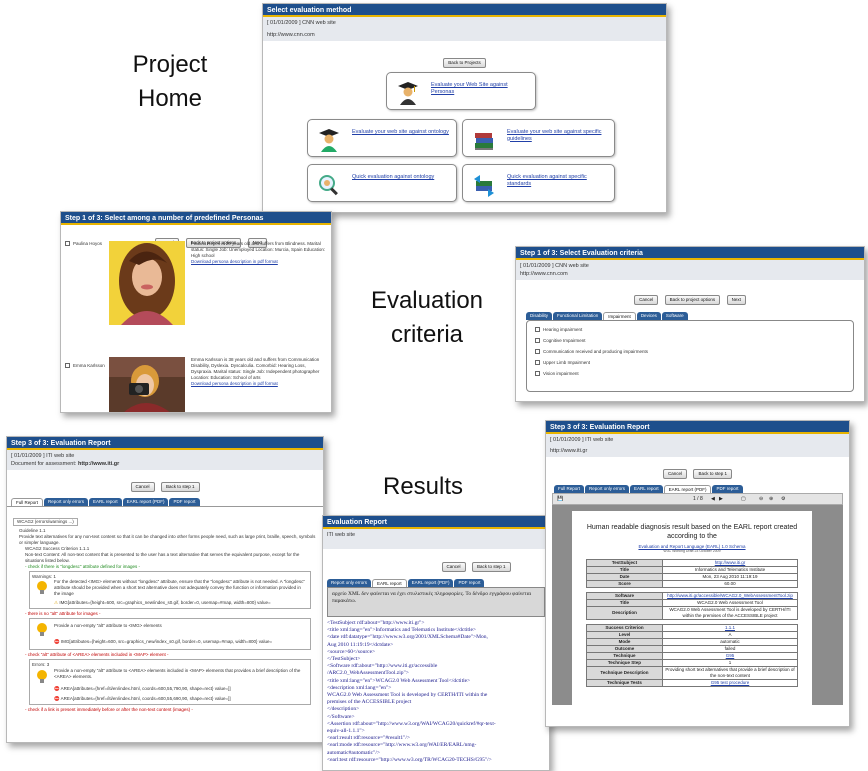  What do you see at coordinates (544, 274) in the screenshot?
I see `project-url: http://www.cnn.com` at bounding box center [544, 274].